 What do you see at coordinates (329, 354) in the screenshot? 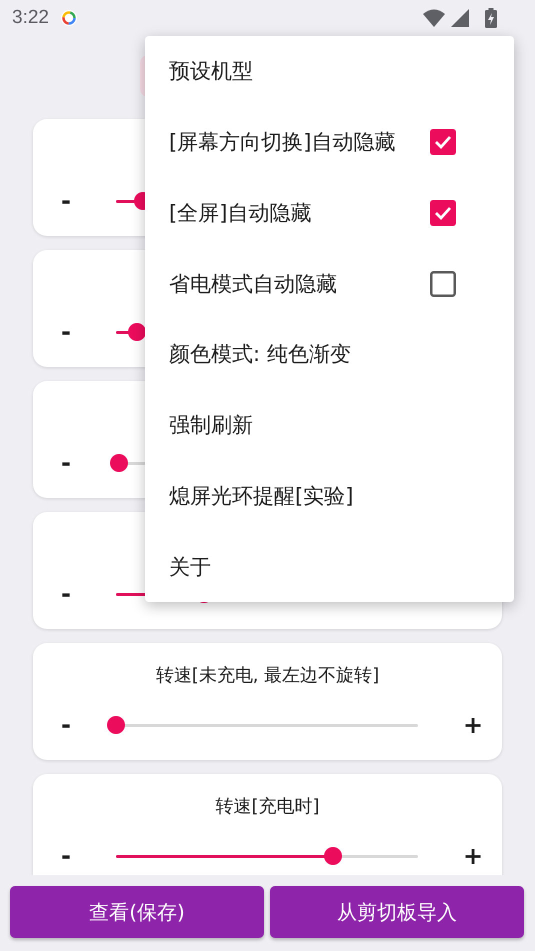
I see `menu-item: 颜色模式: 纯色渐变` at bounding box center [329, 354].